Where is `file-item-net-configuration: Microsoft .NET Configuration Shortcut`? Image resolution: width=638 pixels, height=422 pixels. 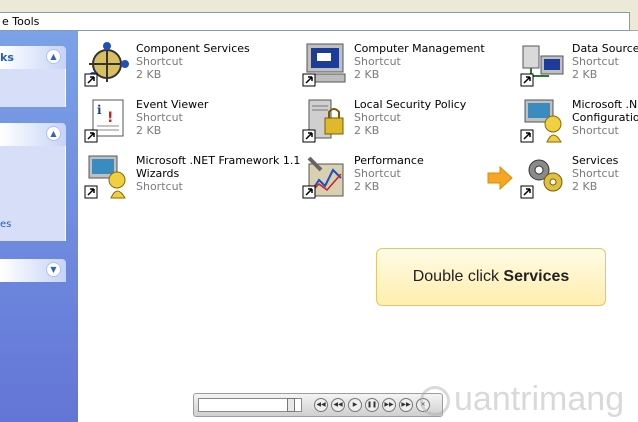
file-item-net-configuration: Microsoft .NET Configuration Shortcut is located at coordinates (578, 122).